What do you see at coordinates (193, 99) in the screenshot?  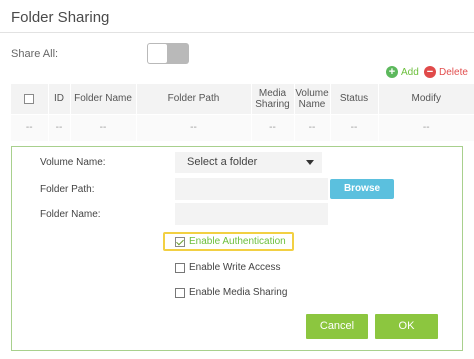 I see `header-folder-path: Folder Path` at bounding box center [193, 99].